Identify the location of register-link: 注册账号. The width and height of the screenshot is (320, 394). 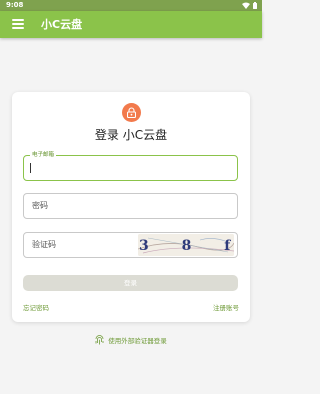
(226, 307).